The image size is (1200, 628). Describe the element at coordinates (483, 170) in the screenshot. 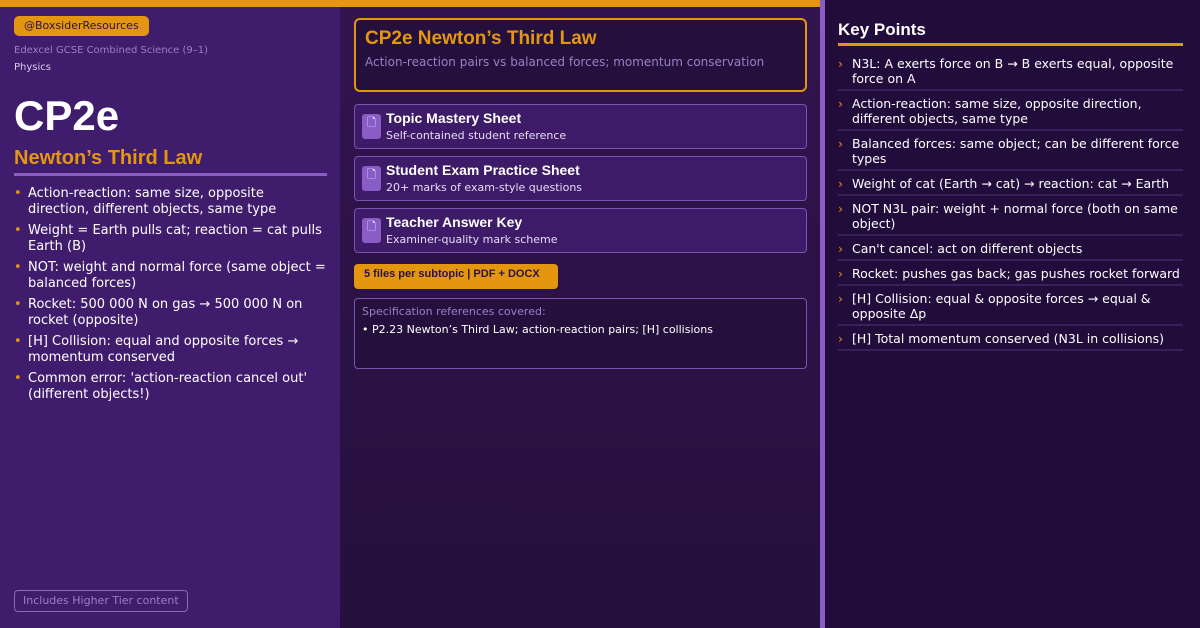

I see `file-title: Student Exam Practice Sheet` at that location.